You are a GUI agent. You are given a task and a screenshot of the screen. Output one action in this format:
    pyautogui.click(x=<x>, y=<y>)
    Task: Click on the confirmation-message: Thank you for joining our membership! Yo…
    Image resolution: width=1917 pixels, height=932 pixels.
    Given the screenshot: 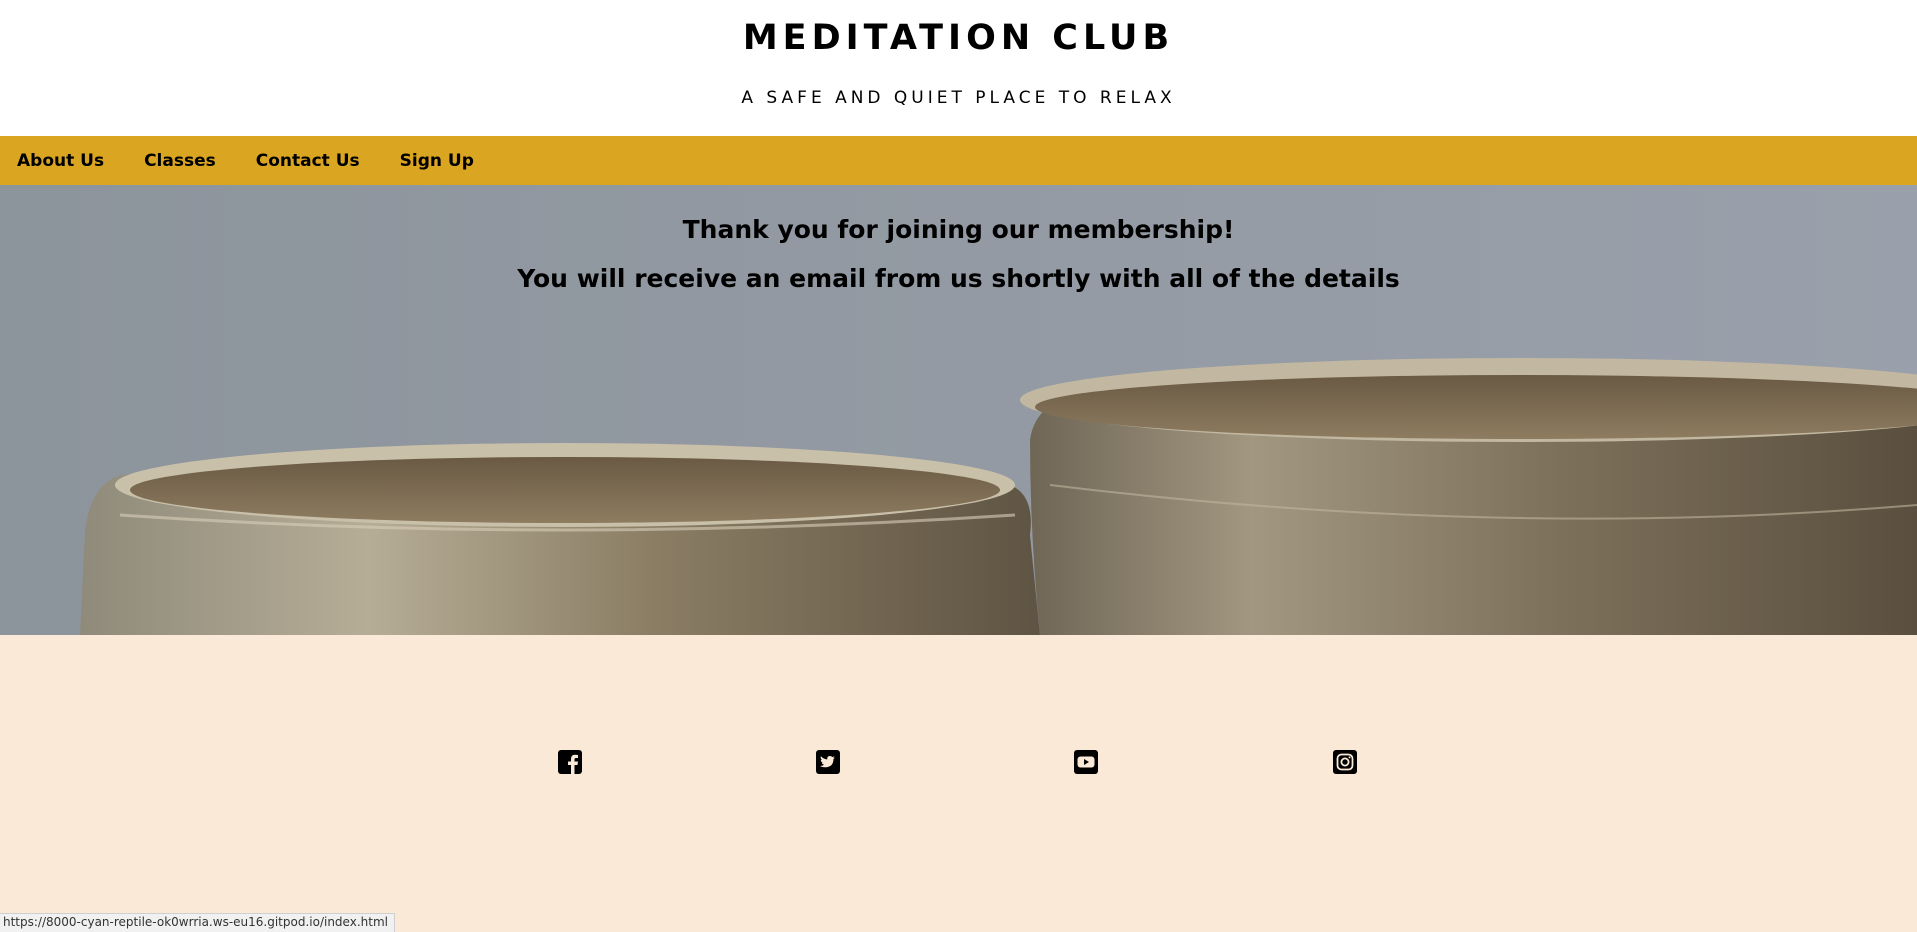 What is the action you would take?
    pyautogui.click(x=958, y=254)
    